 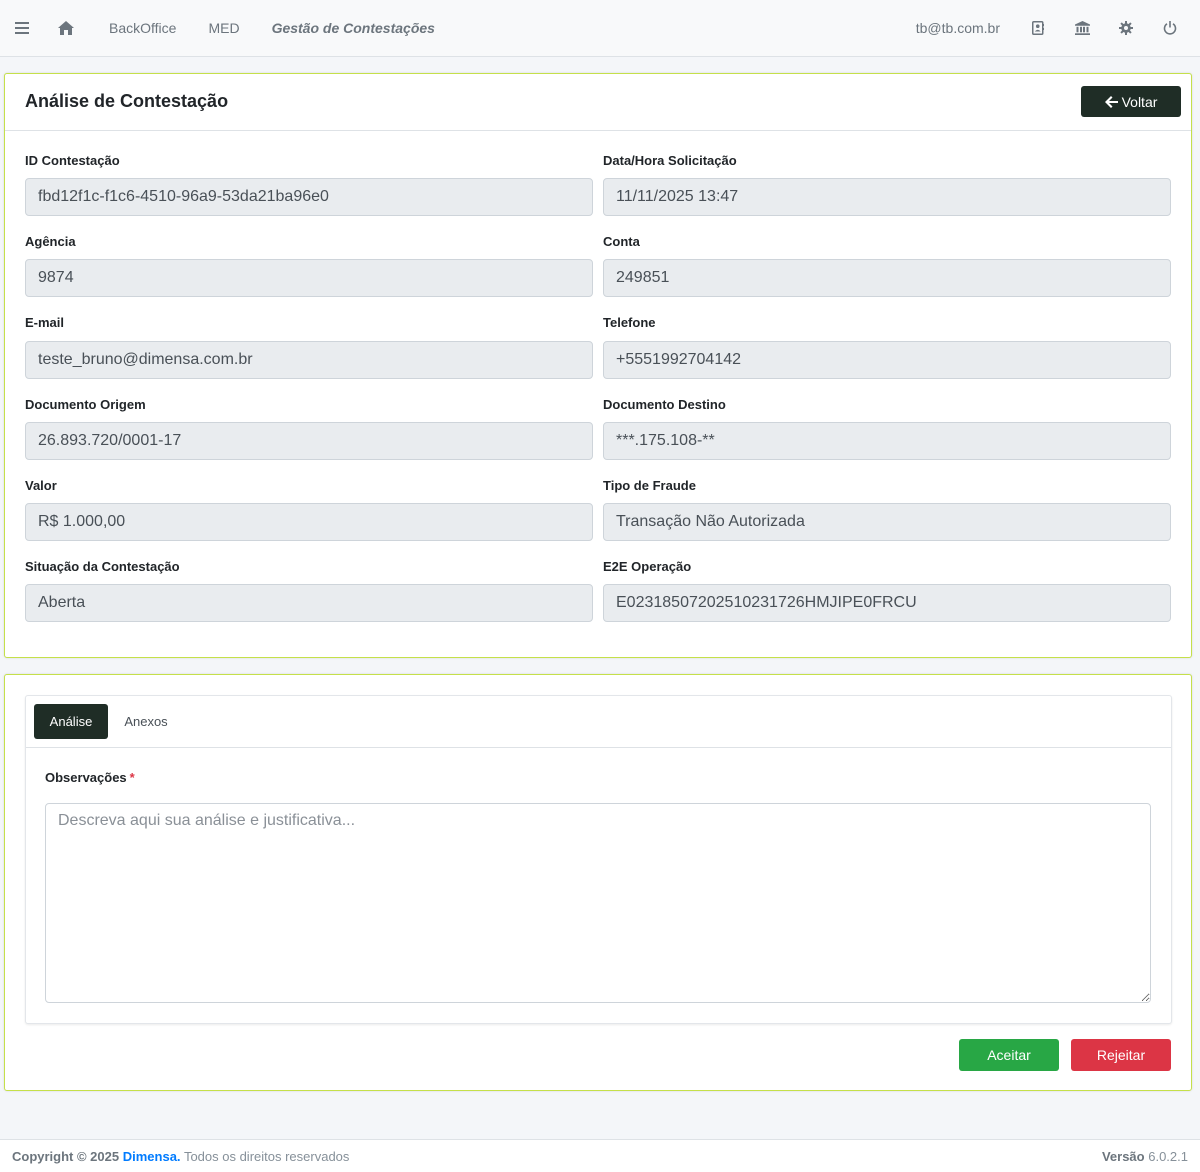 What do you see at coordinates (309, 278) in the screenshot?
I see `field-agencia: 9874` at bounding box center [309, 278].